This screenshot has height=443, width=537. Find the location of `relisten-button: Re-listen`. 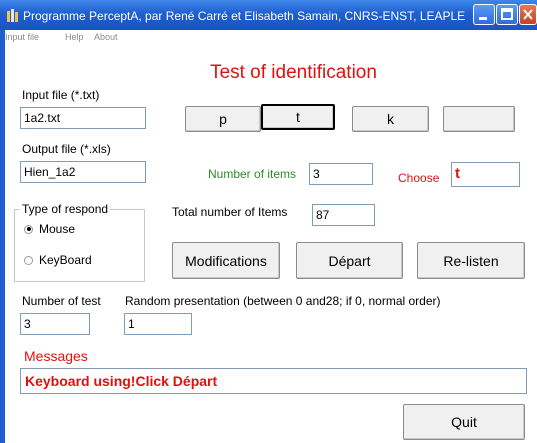

relisten-button: Re-listen is located at coordinates (471, 260).